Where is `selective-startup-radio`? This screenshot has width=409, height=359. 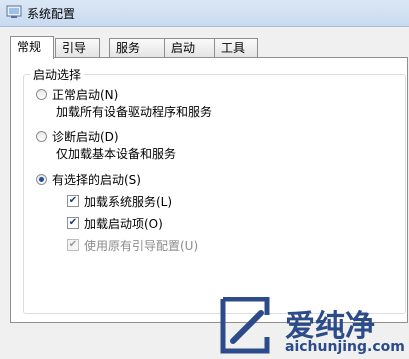 selective-startup-radio is located at coordinates (41, 179).